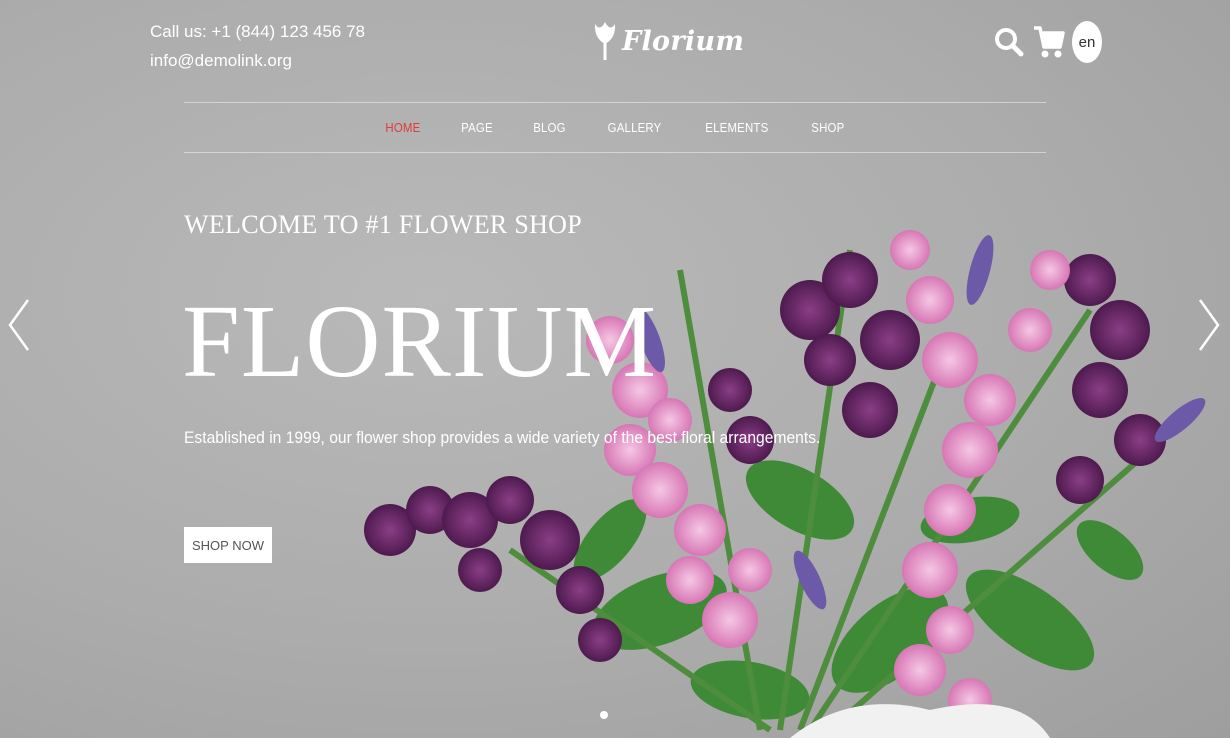 The image size is (1230, 738). Describe the element at coordinates (605, 41) in the screenshot. I see `tulip-logo-icon` at that location.